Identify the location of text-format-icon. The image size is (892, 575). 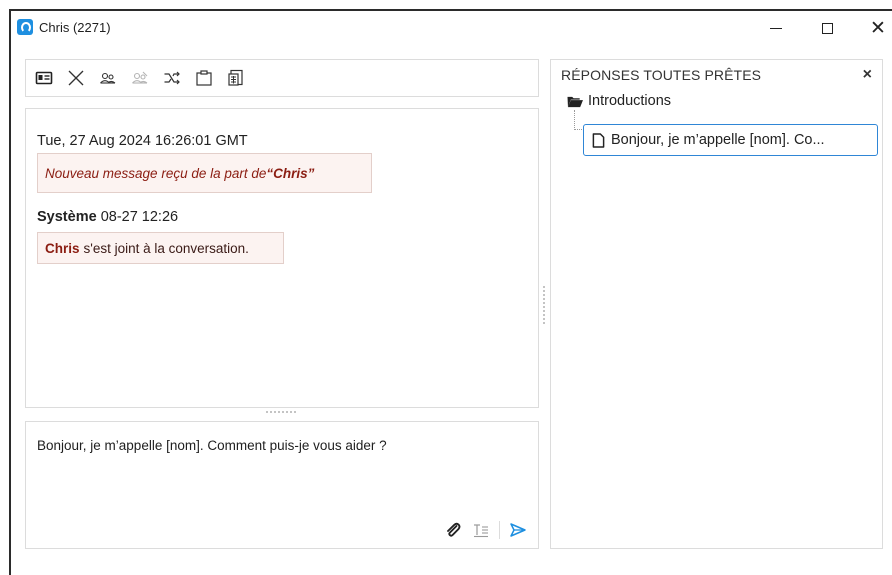
(481, 531).